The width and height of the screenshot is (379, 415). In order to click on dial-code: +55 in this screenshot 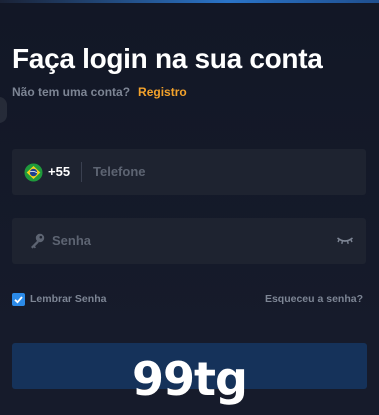, I will do `click(59, 171)`.